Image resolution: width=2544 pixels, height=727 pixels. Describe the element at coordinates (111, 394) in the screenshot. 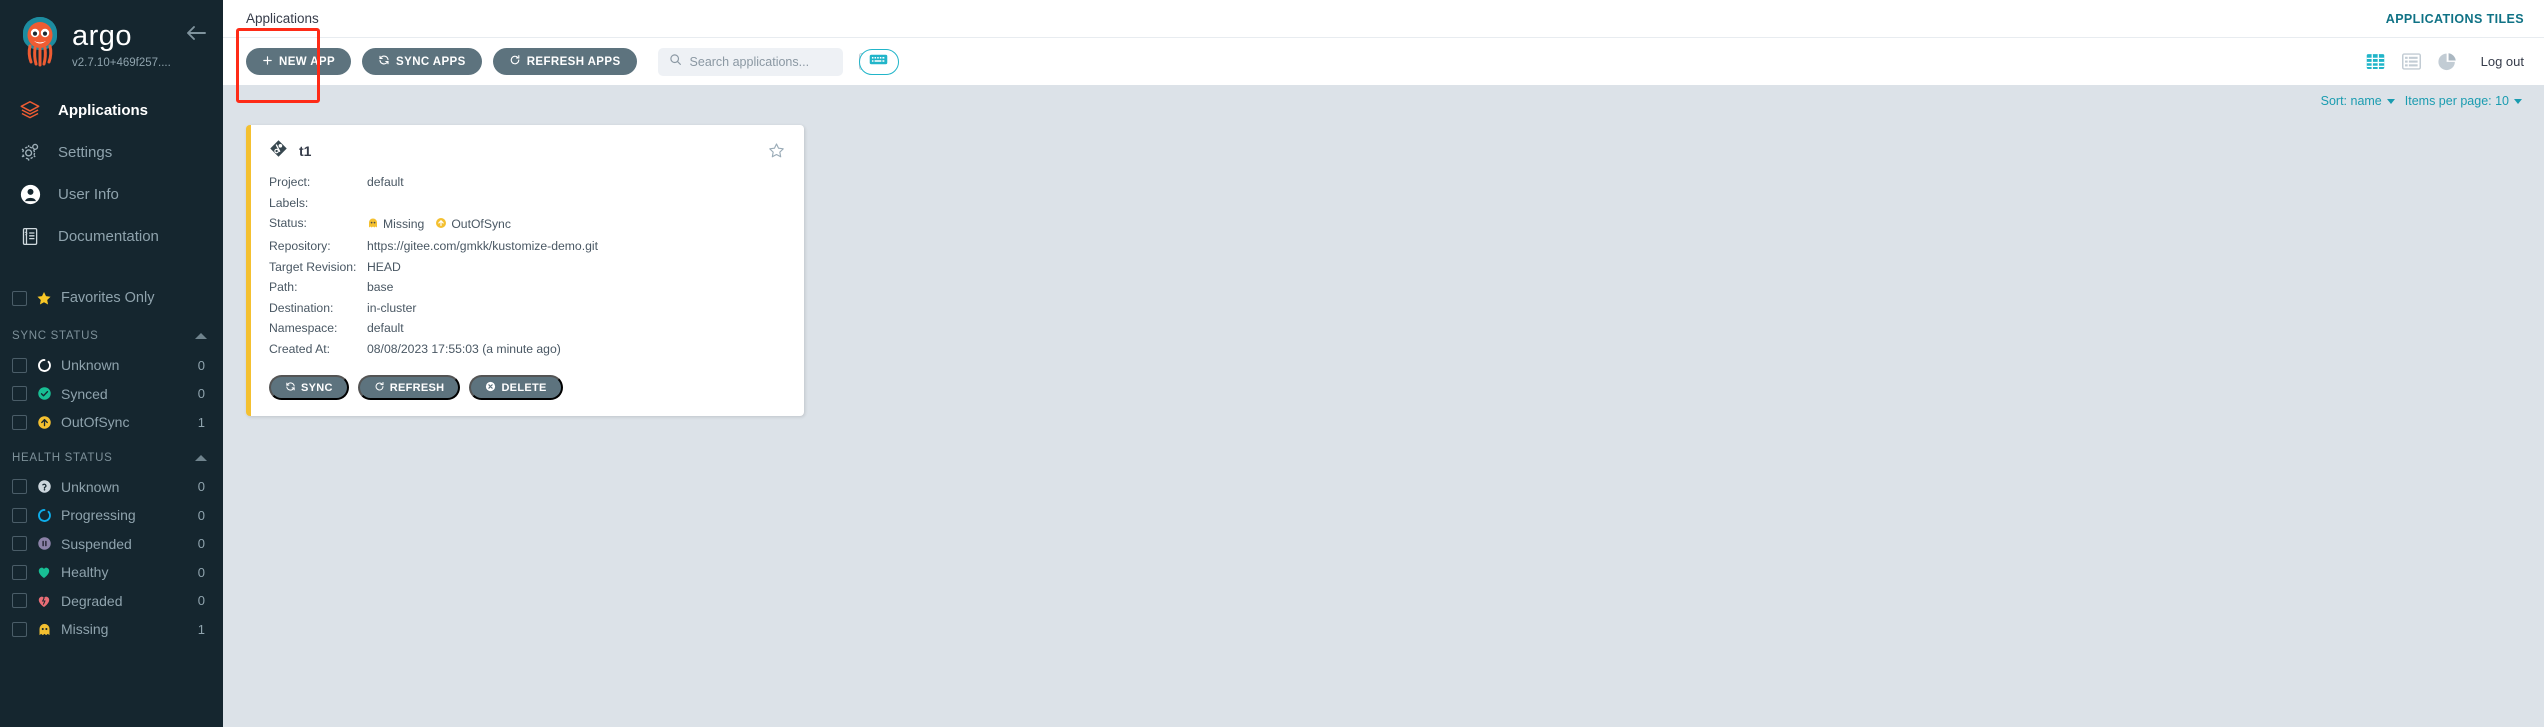

I see `sync-filter-synced: Synced 0` at that location.